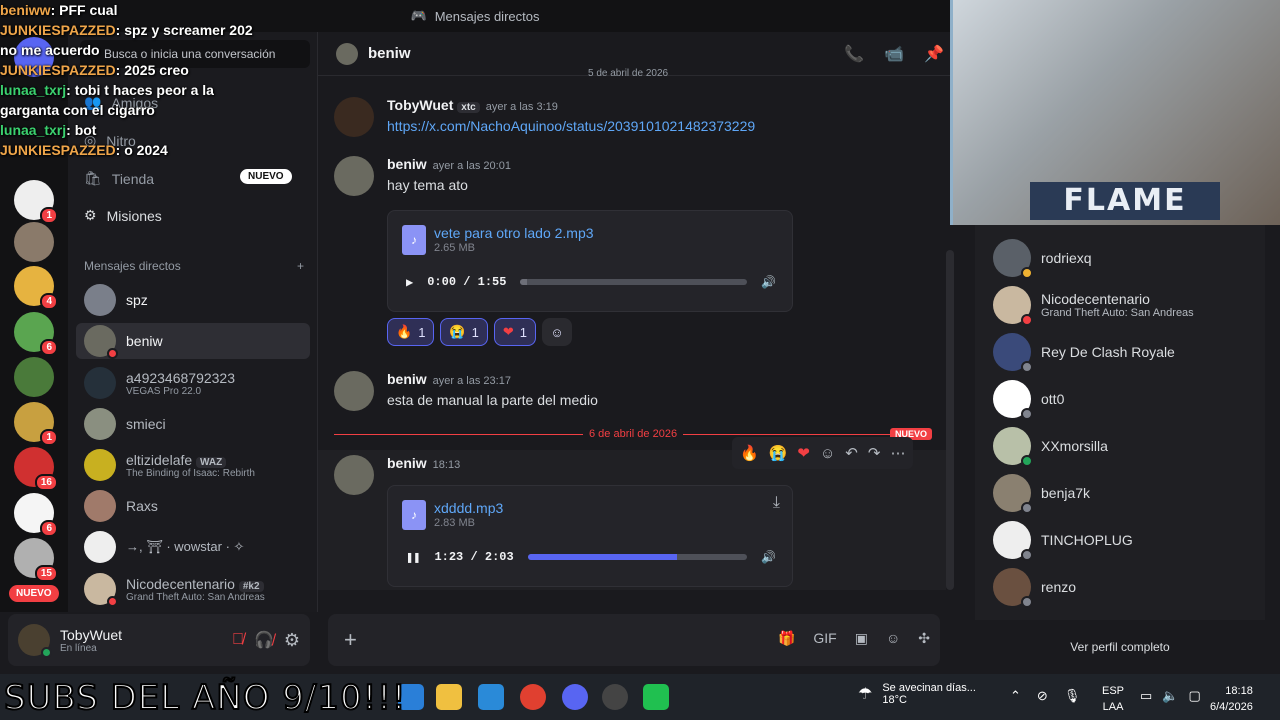  What do you see at coordinates (1084, 353) in the screenshot?
I see `member-item: Rey De Clash Royale` at bounding box center [1084, 353].